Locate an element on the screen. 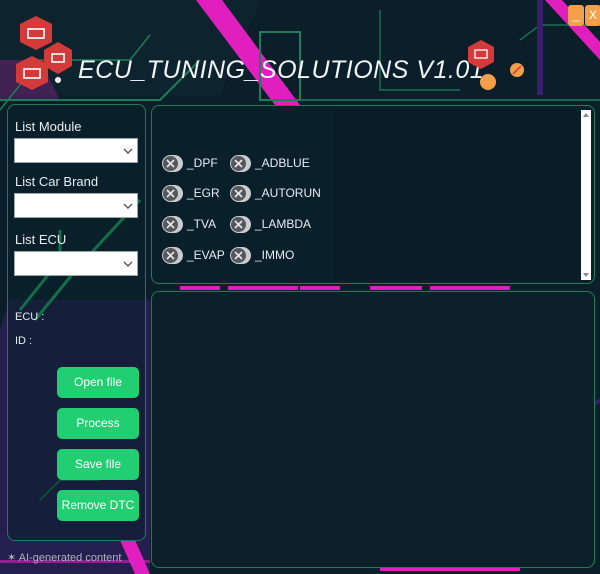 This screenshot has width=600, height=574. minimize-button: _ is located at coordinates (576, 15).